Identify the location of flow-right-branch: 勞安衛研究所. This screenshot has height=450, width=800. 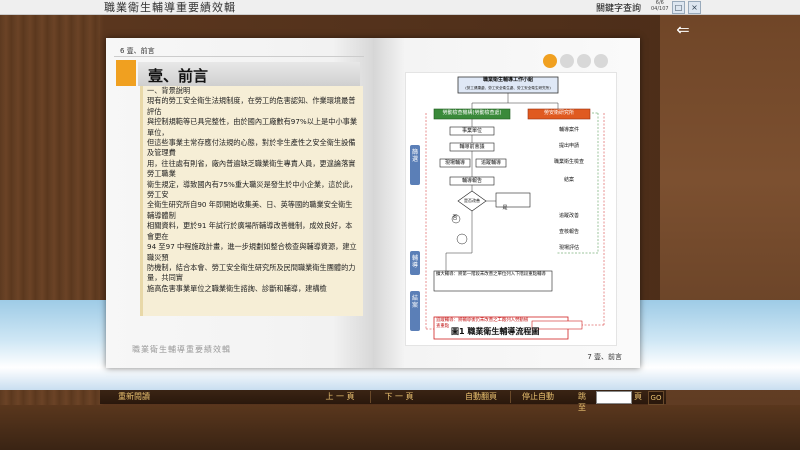
(558, 113).